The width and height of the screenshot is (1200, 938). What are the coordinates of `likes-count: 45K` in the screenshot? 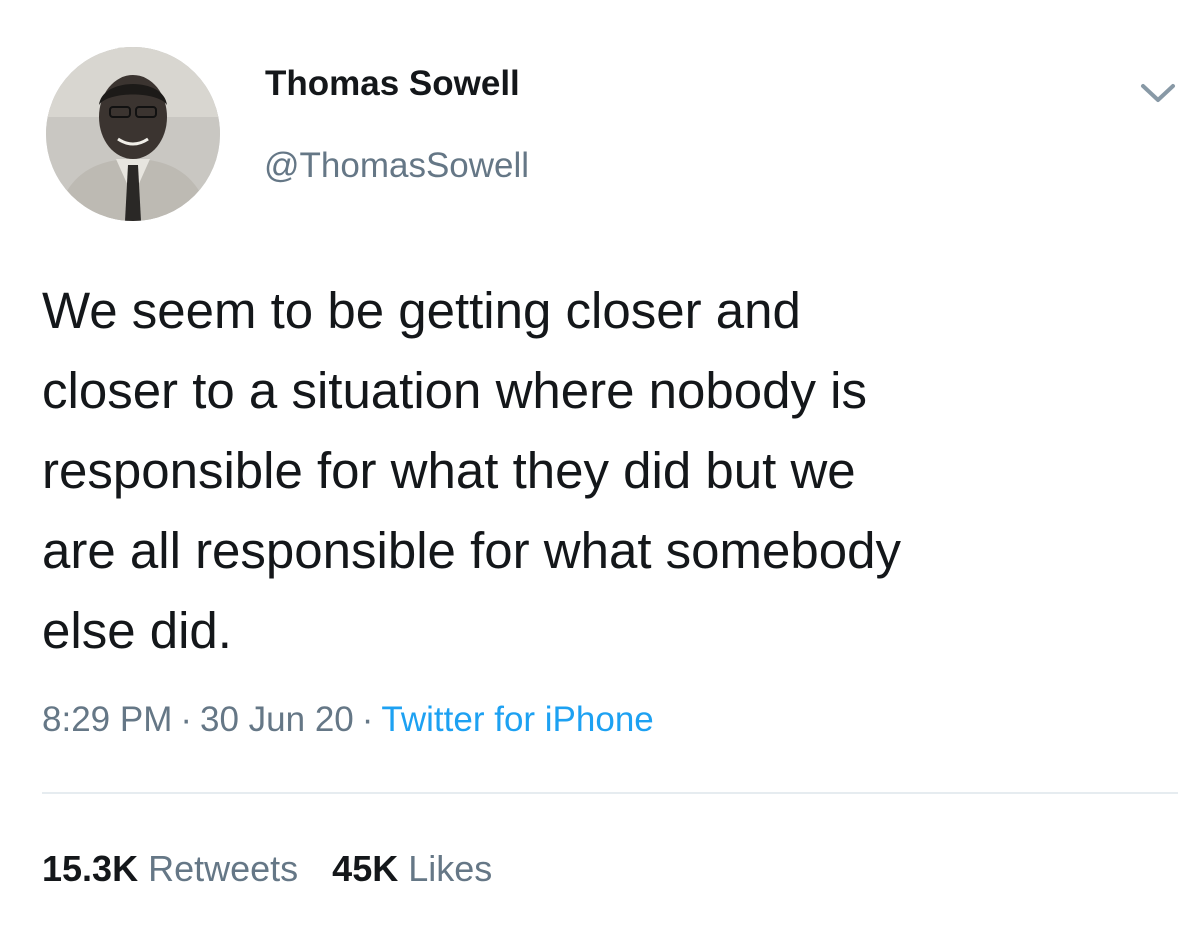 It's located at (365, 868).